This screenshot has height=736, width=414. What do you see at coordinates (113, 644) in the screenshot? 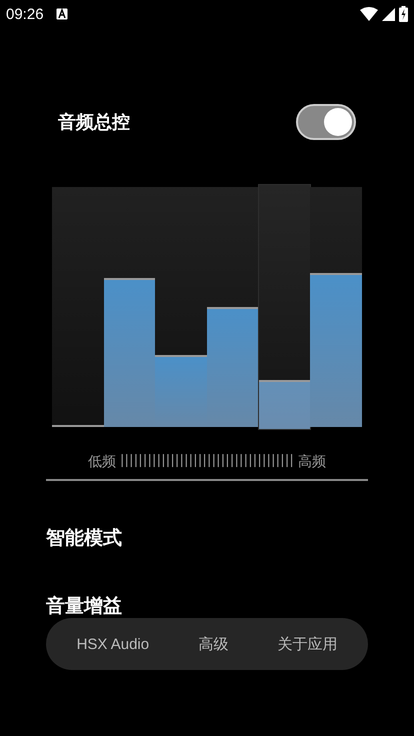
I see `nav-tab: HSX Audio` at bounding box center [113, 644].